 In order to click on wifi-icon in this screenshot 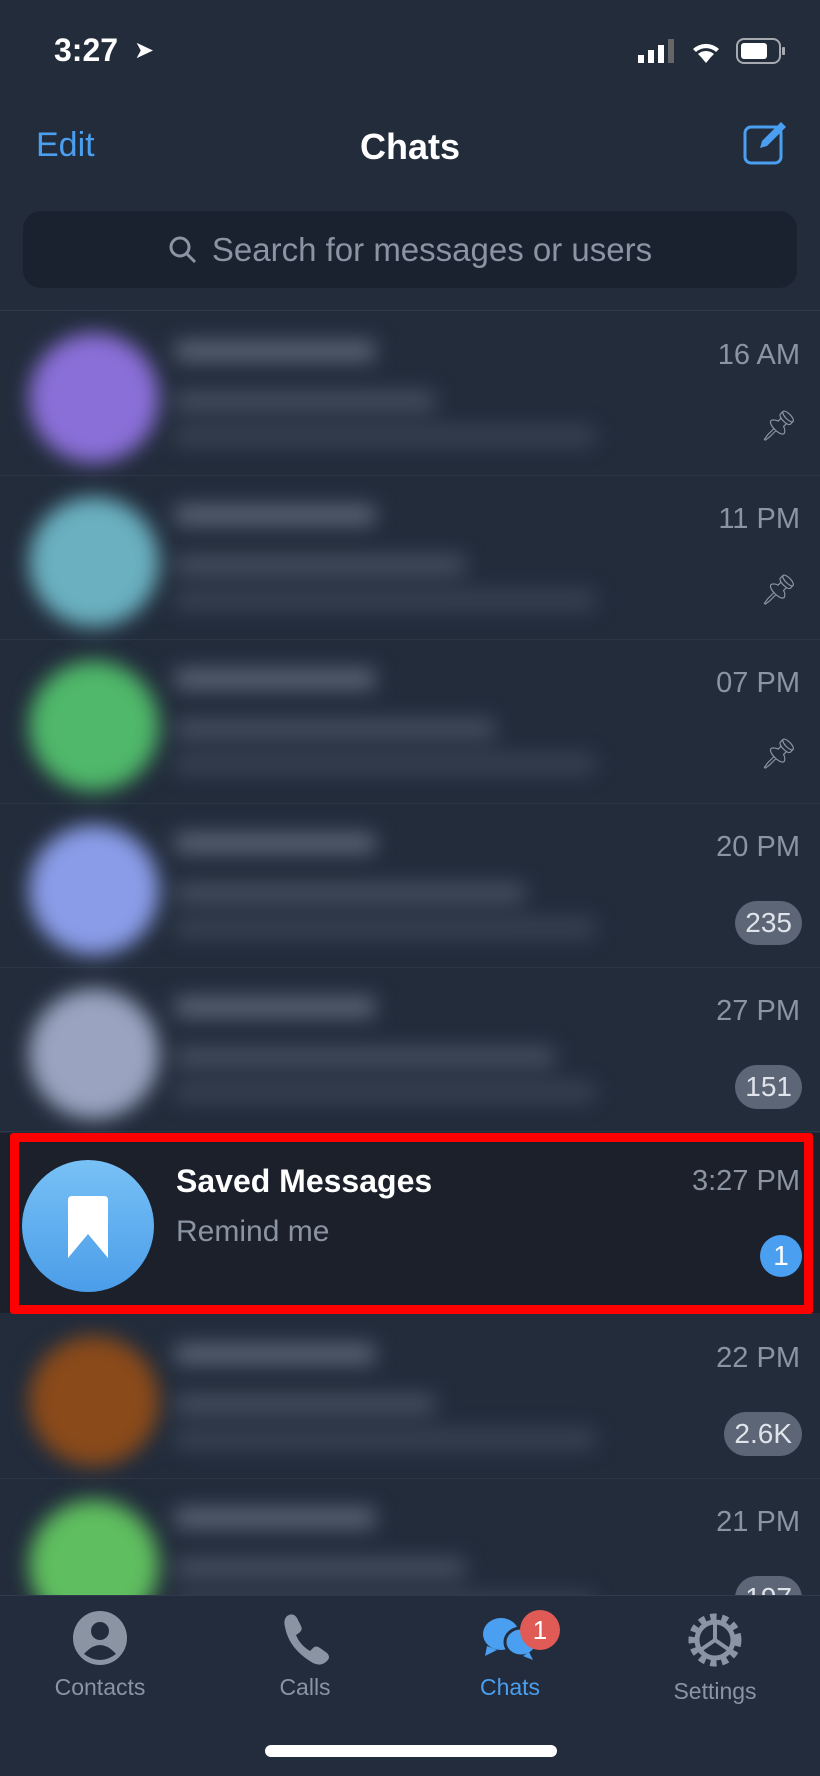, I will do `click(706, 53)`.